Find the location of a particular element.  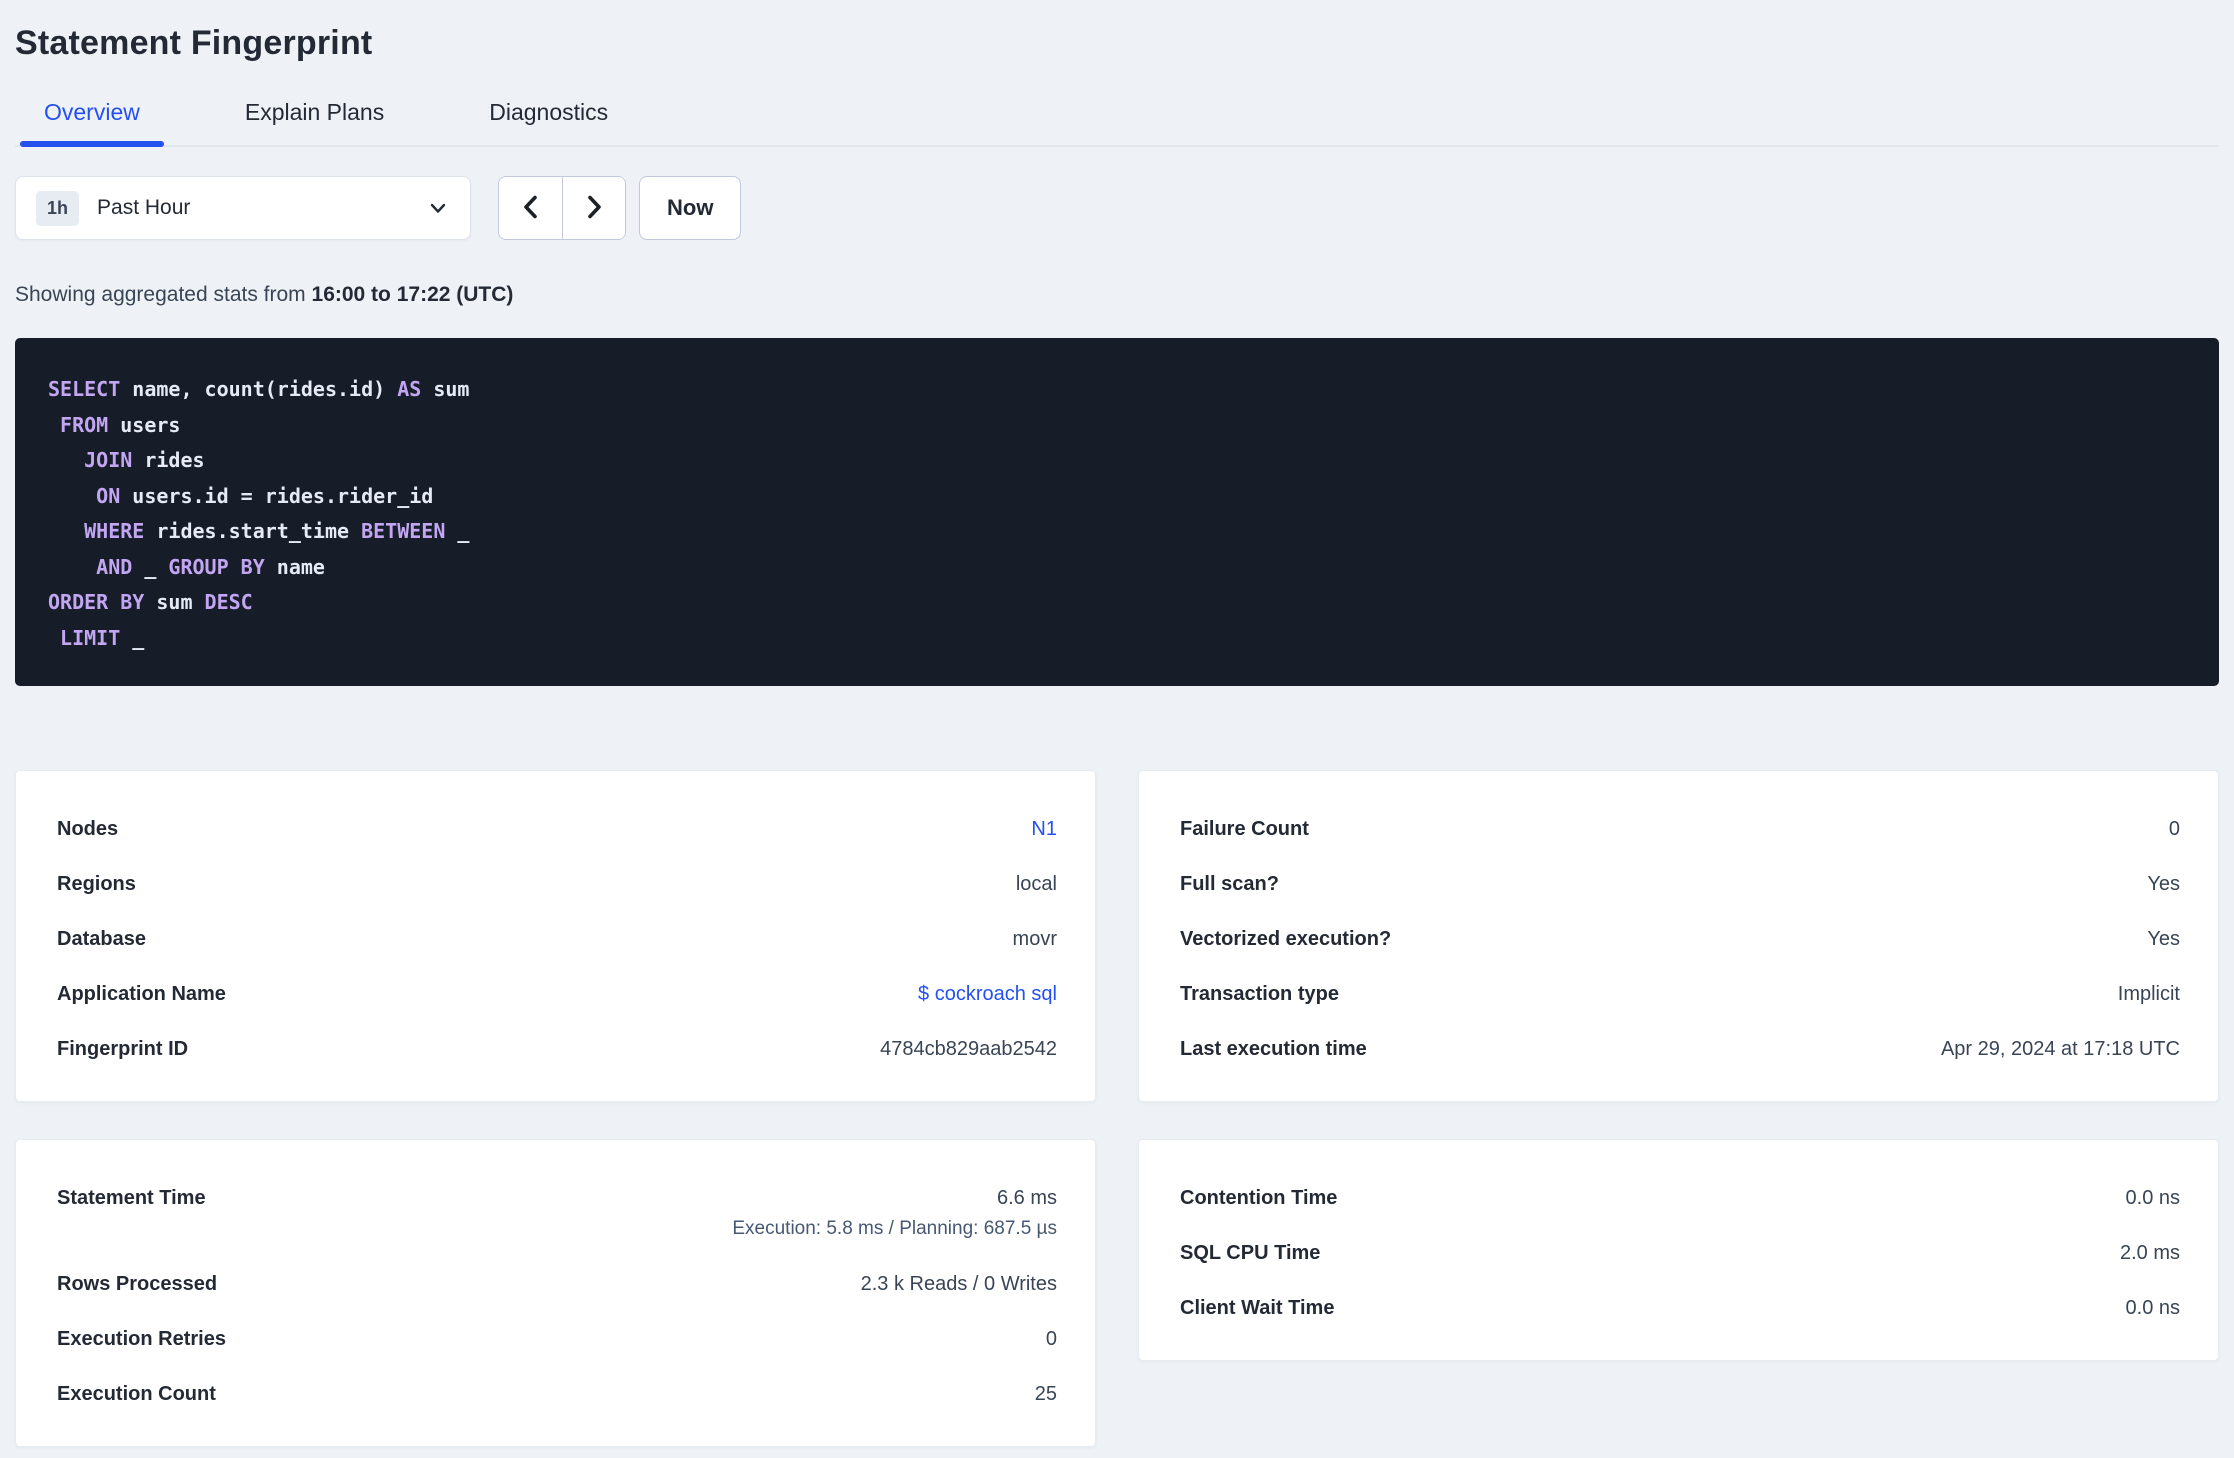

kv-label: Full scan? is located at coordinates (1229, 884).